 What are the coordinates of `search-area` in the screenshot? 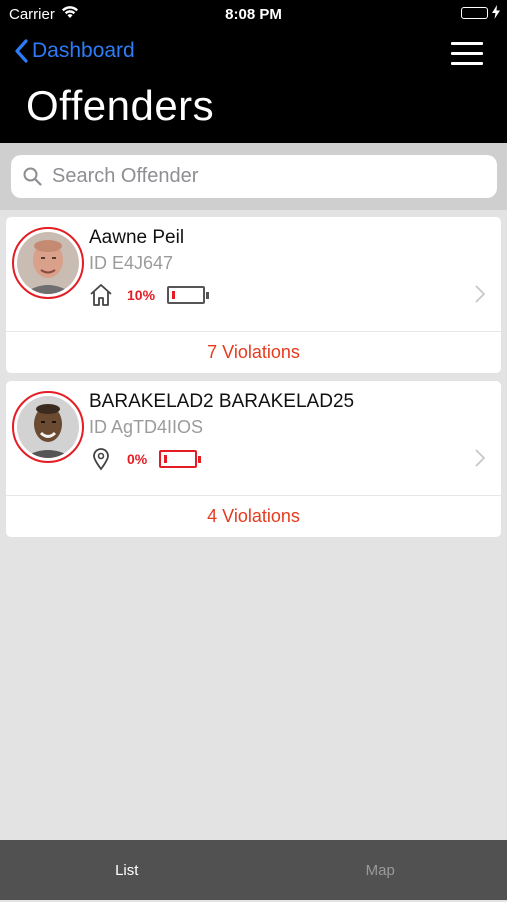 It's located at (253, 176).